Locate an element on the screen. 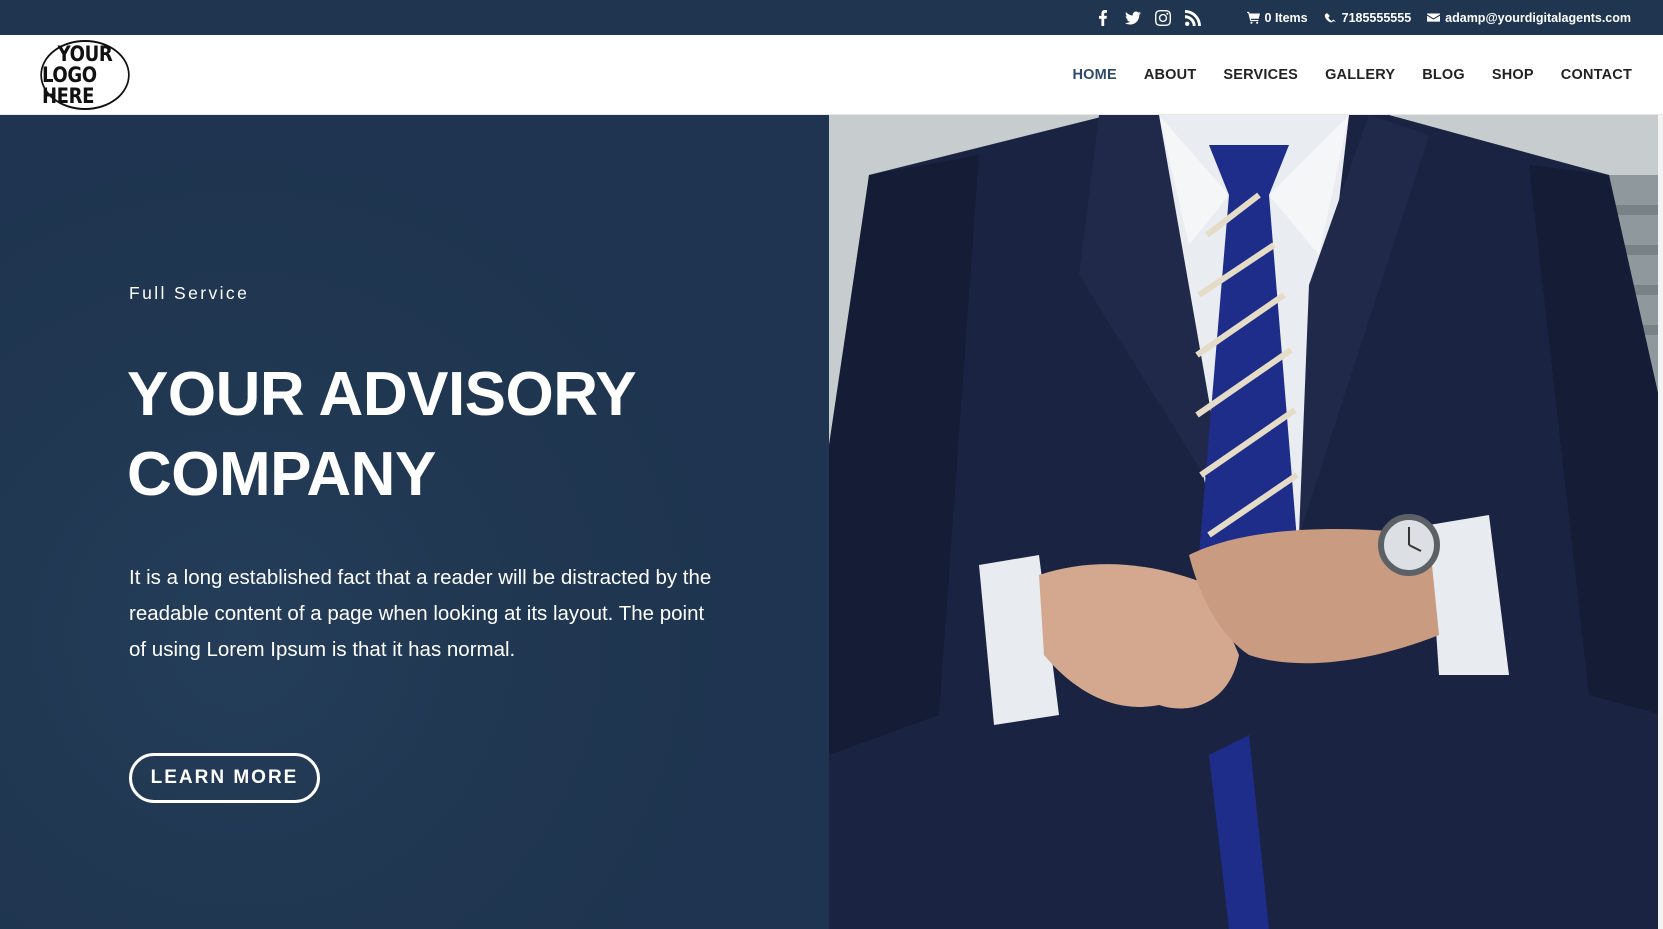  email-link: adamp@yourdigitalagents.com is located at coordinates (1529, 18).